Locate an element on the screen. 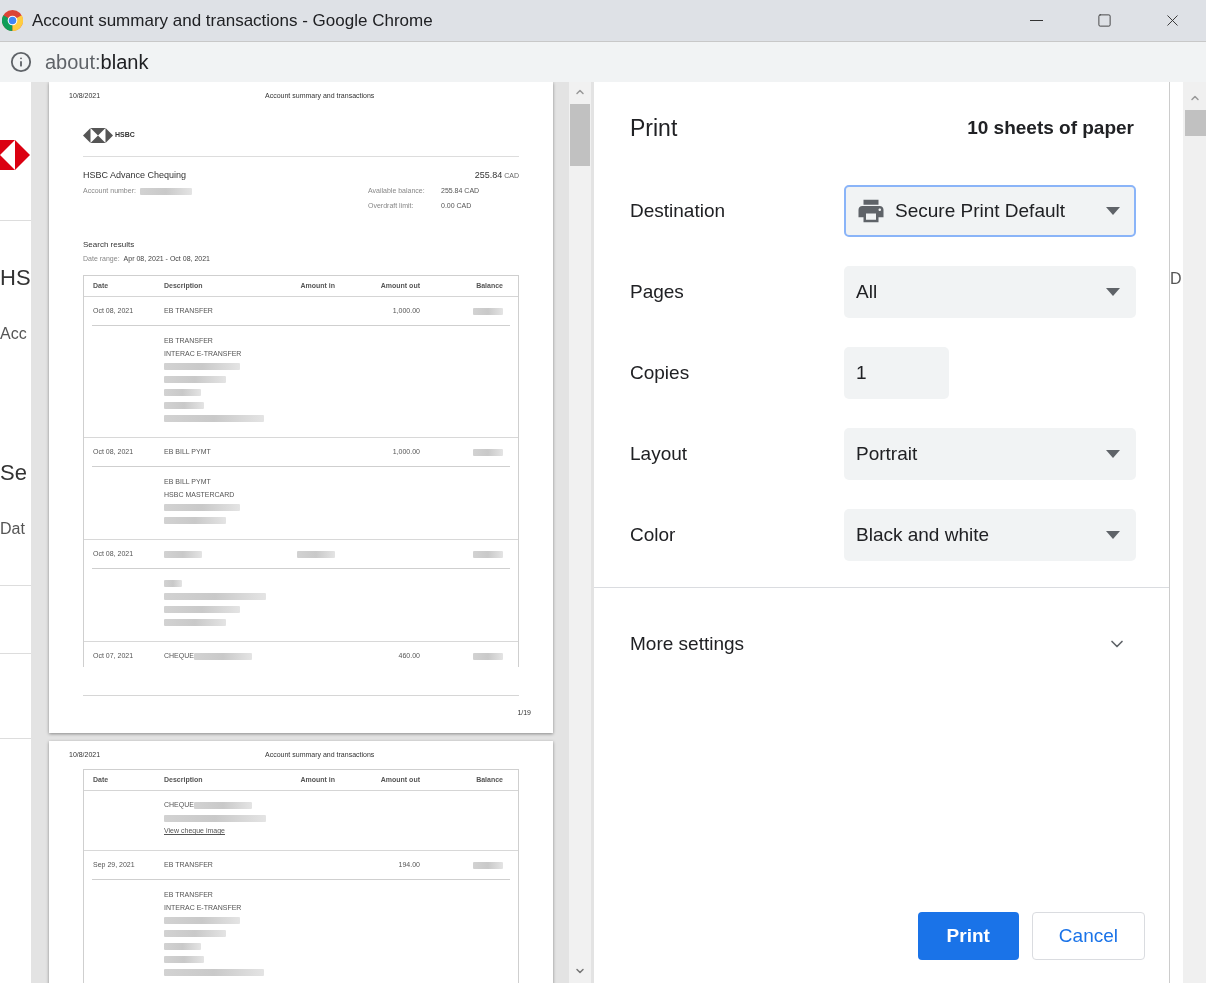  settings-dropdown: All is located at coordinates (990, 292).